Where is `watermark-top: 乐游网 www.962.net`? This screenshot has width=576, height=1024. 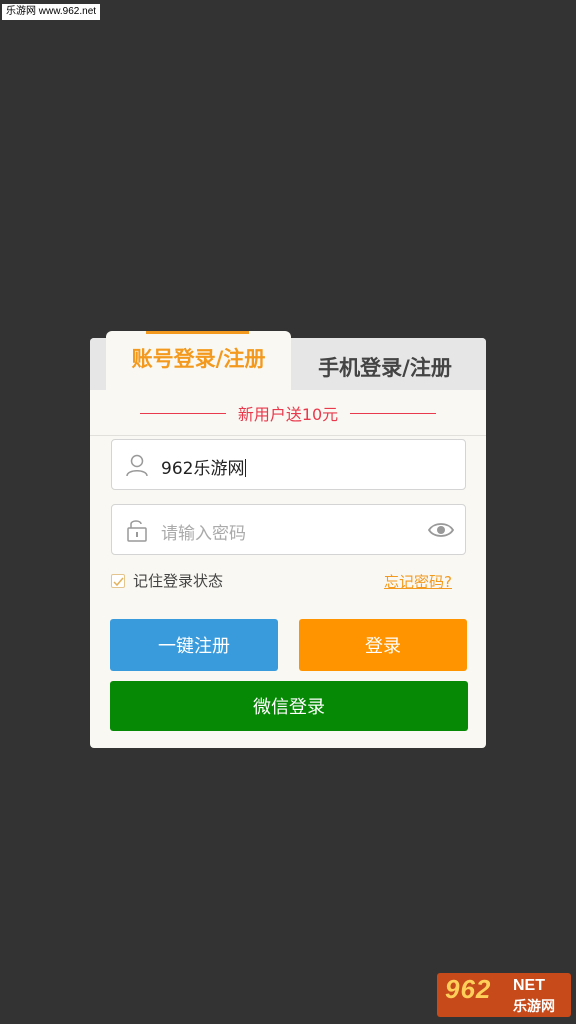 watermark-top: 乐游网 www.962.net is located at coordinates (51, 12).